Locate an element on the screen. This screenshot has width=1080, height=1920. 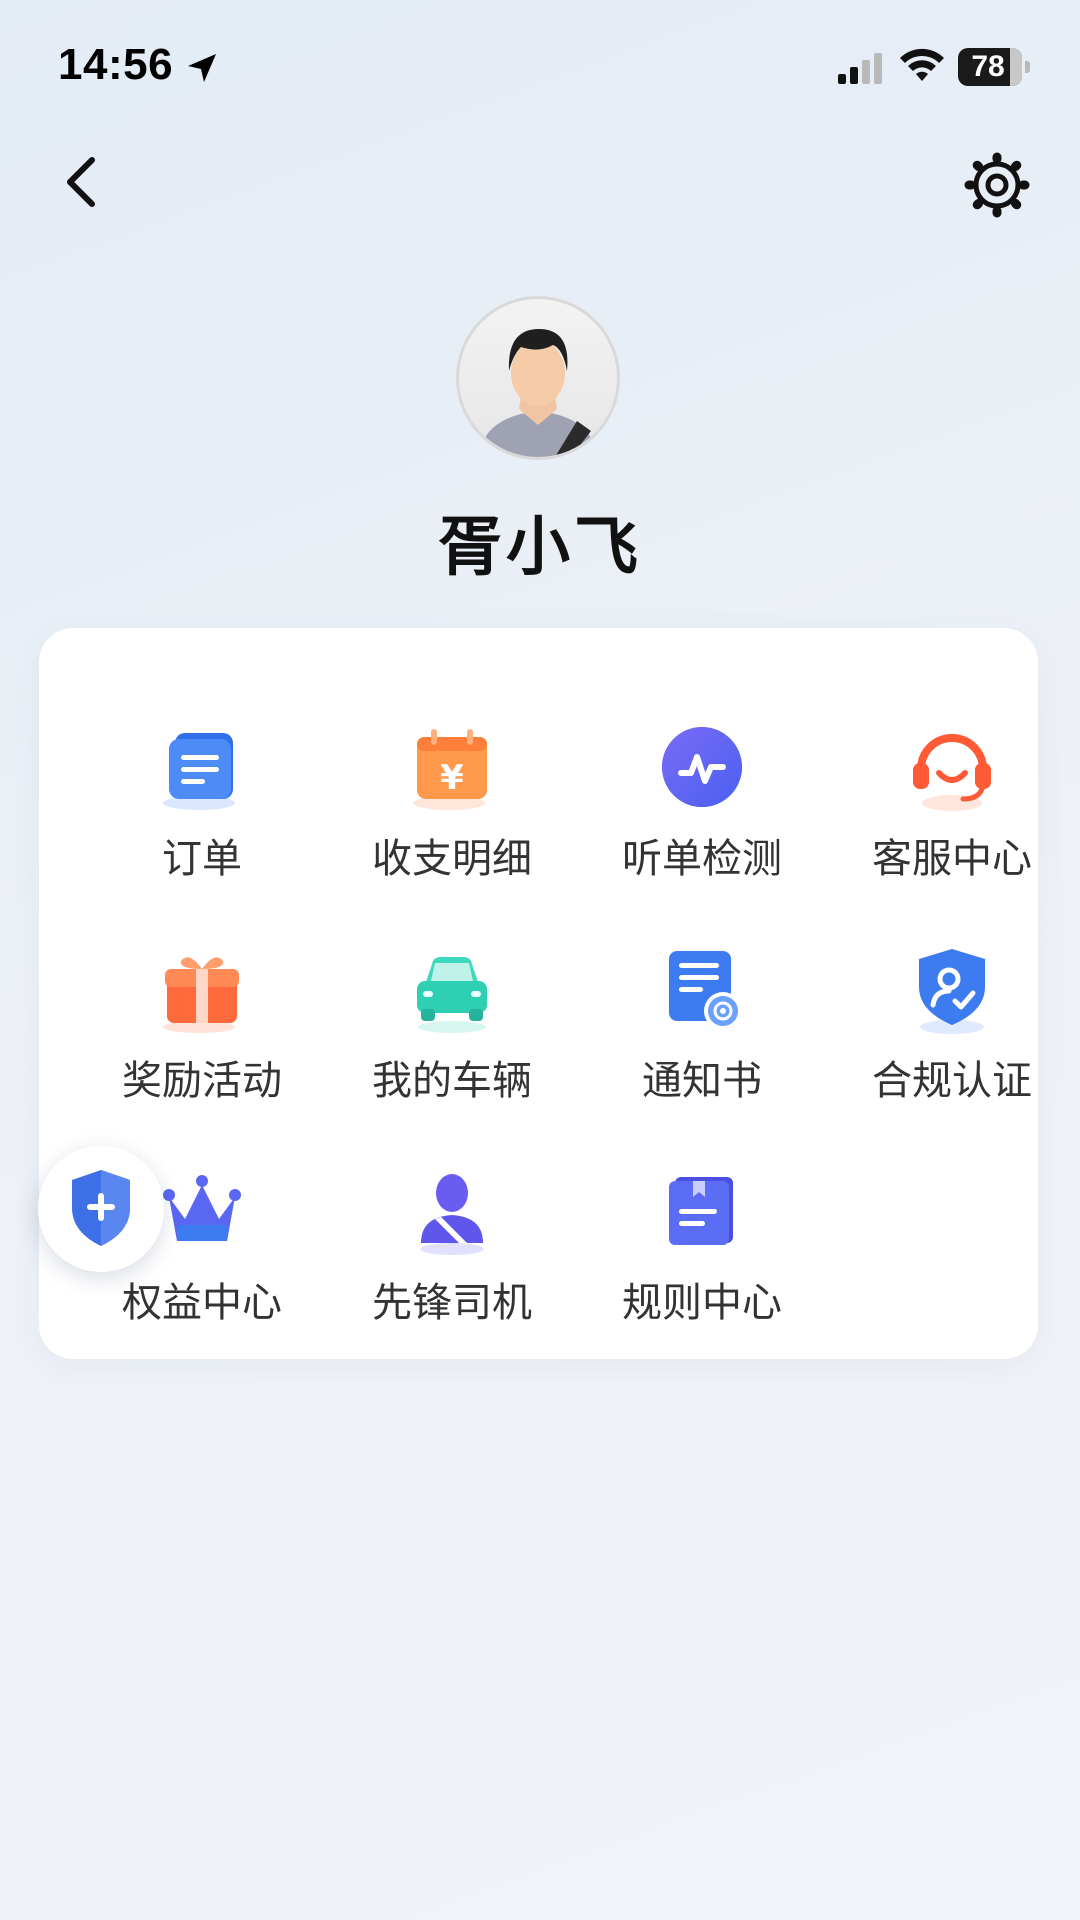
order-detection-icon is located at coordinates (702, 767).